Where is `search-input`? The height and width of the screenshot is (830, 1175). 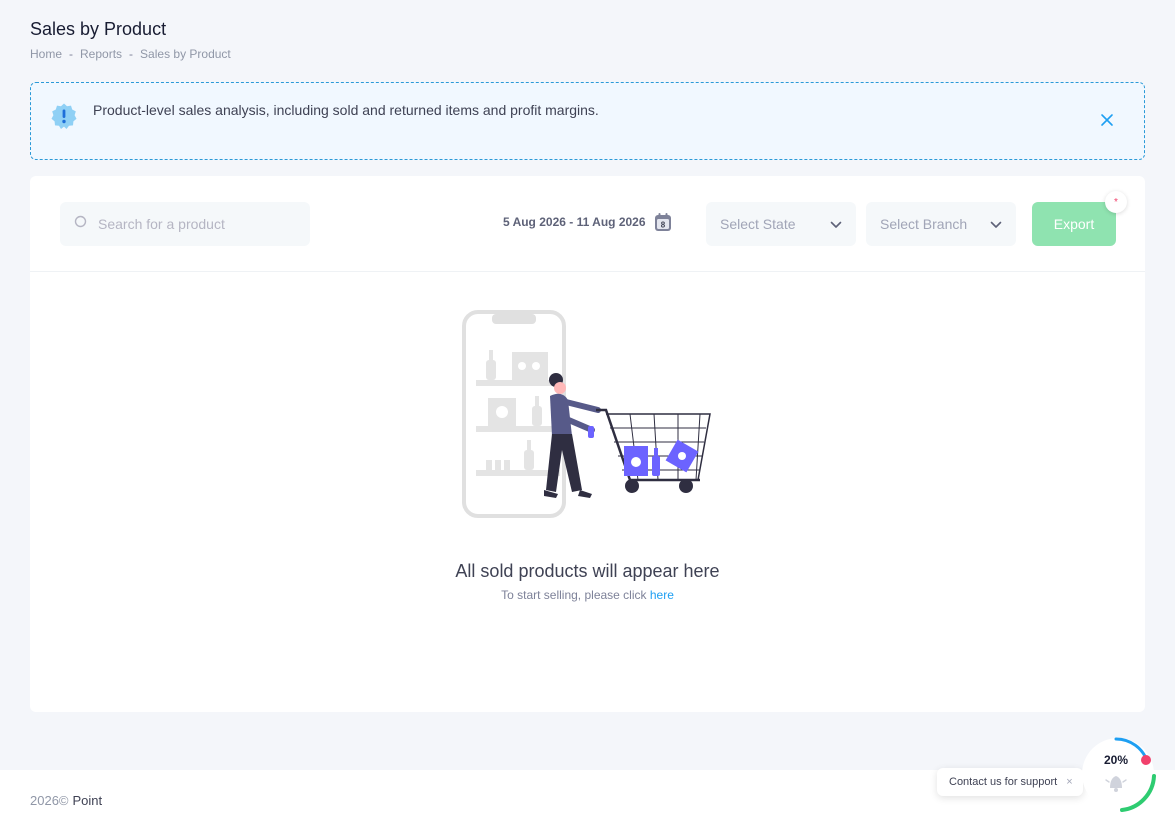 search-input is located at coordinates (198, 224).